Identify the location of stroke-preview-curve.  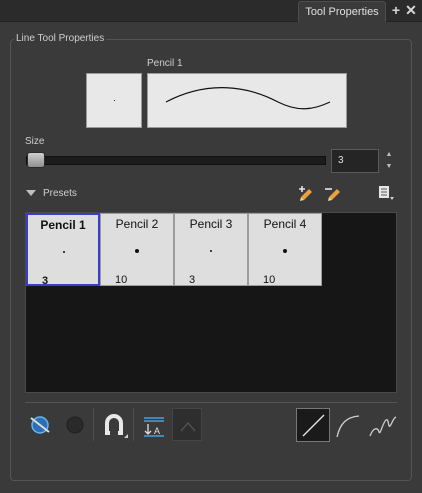
(248, 98).